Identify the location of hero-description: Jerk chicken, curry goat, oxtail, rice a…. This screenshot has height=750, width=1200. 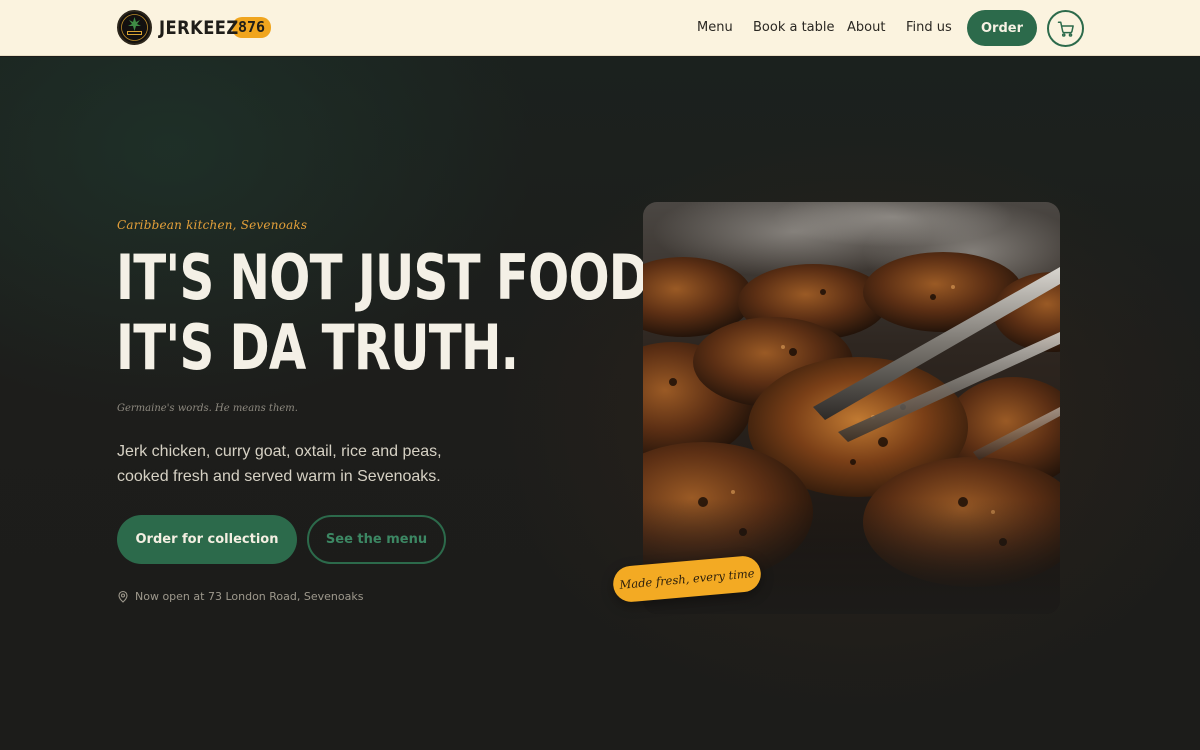
(279, 464).